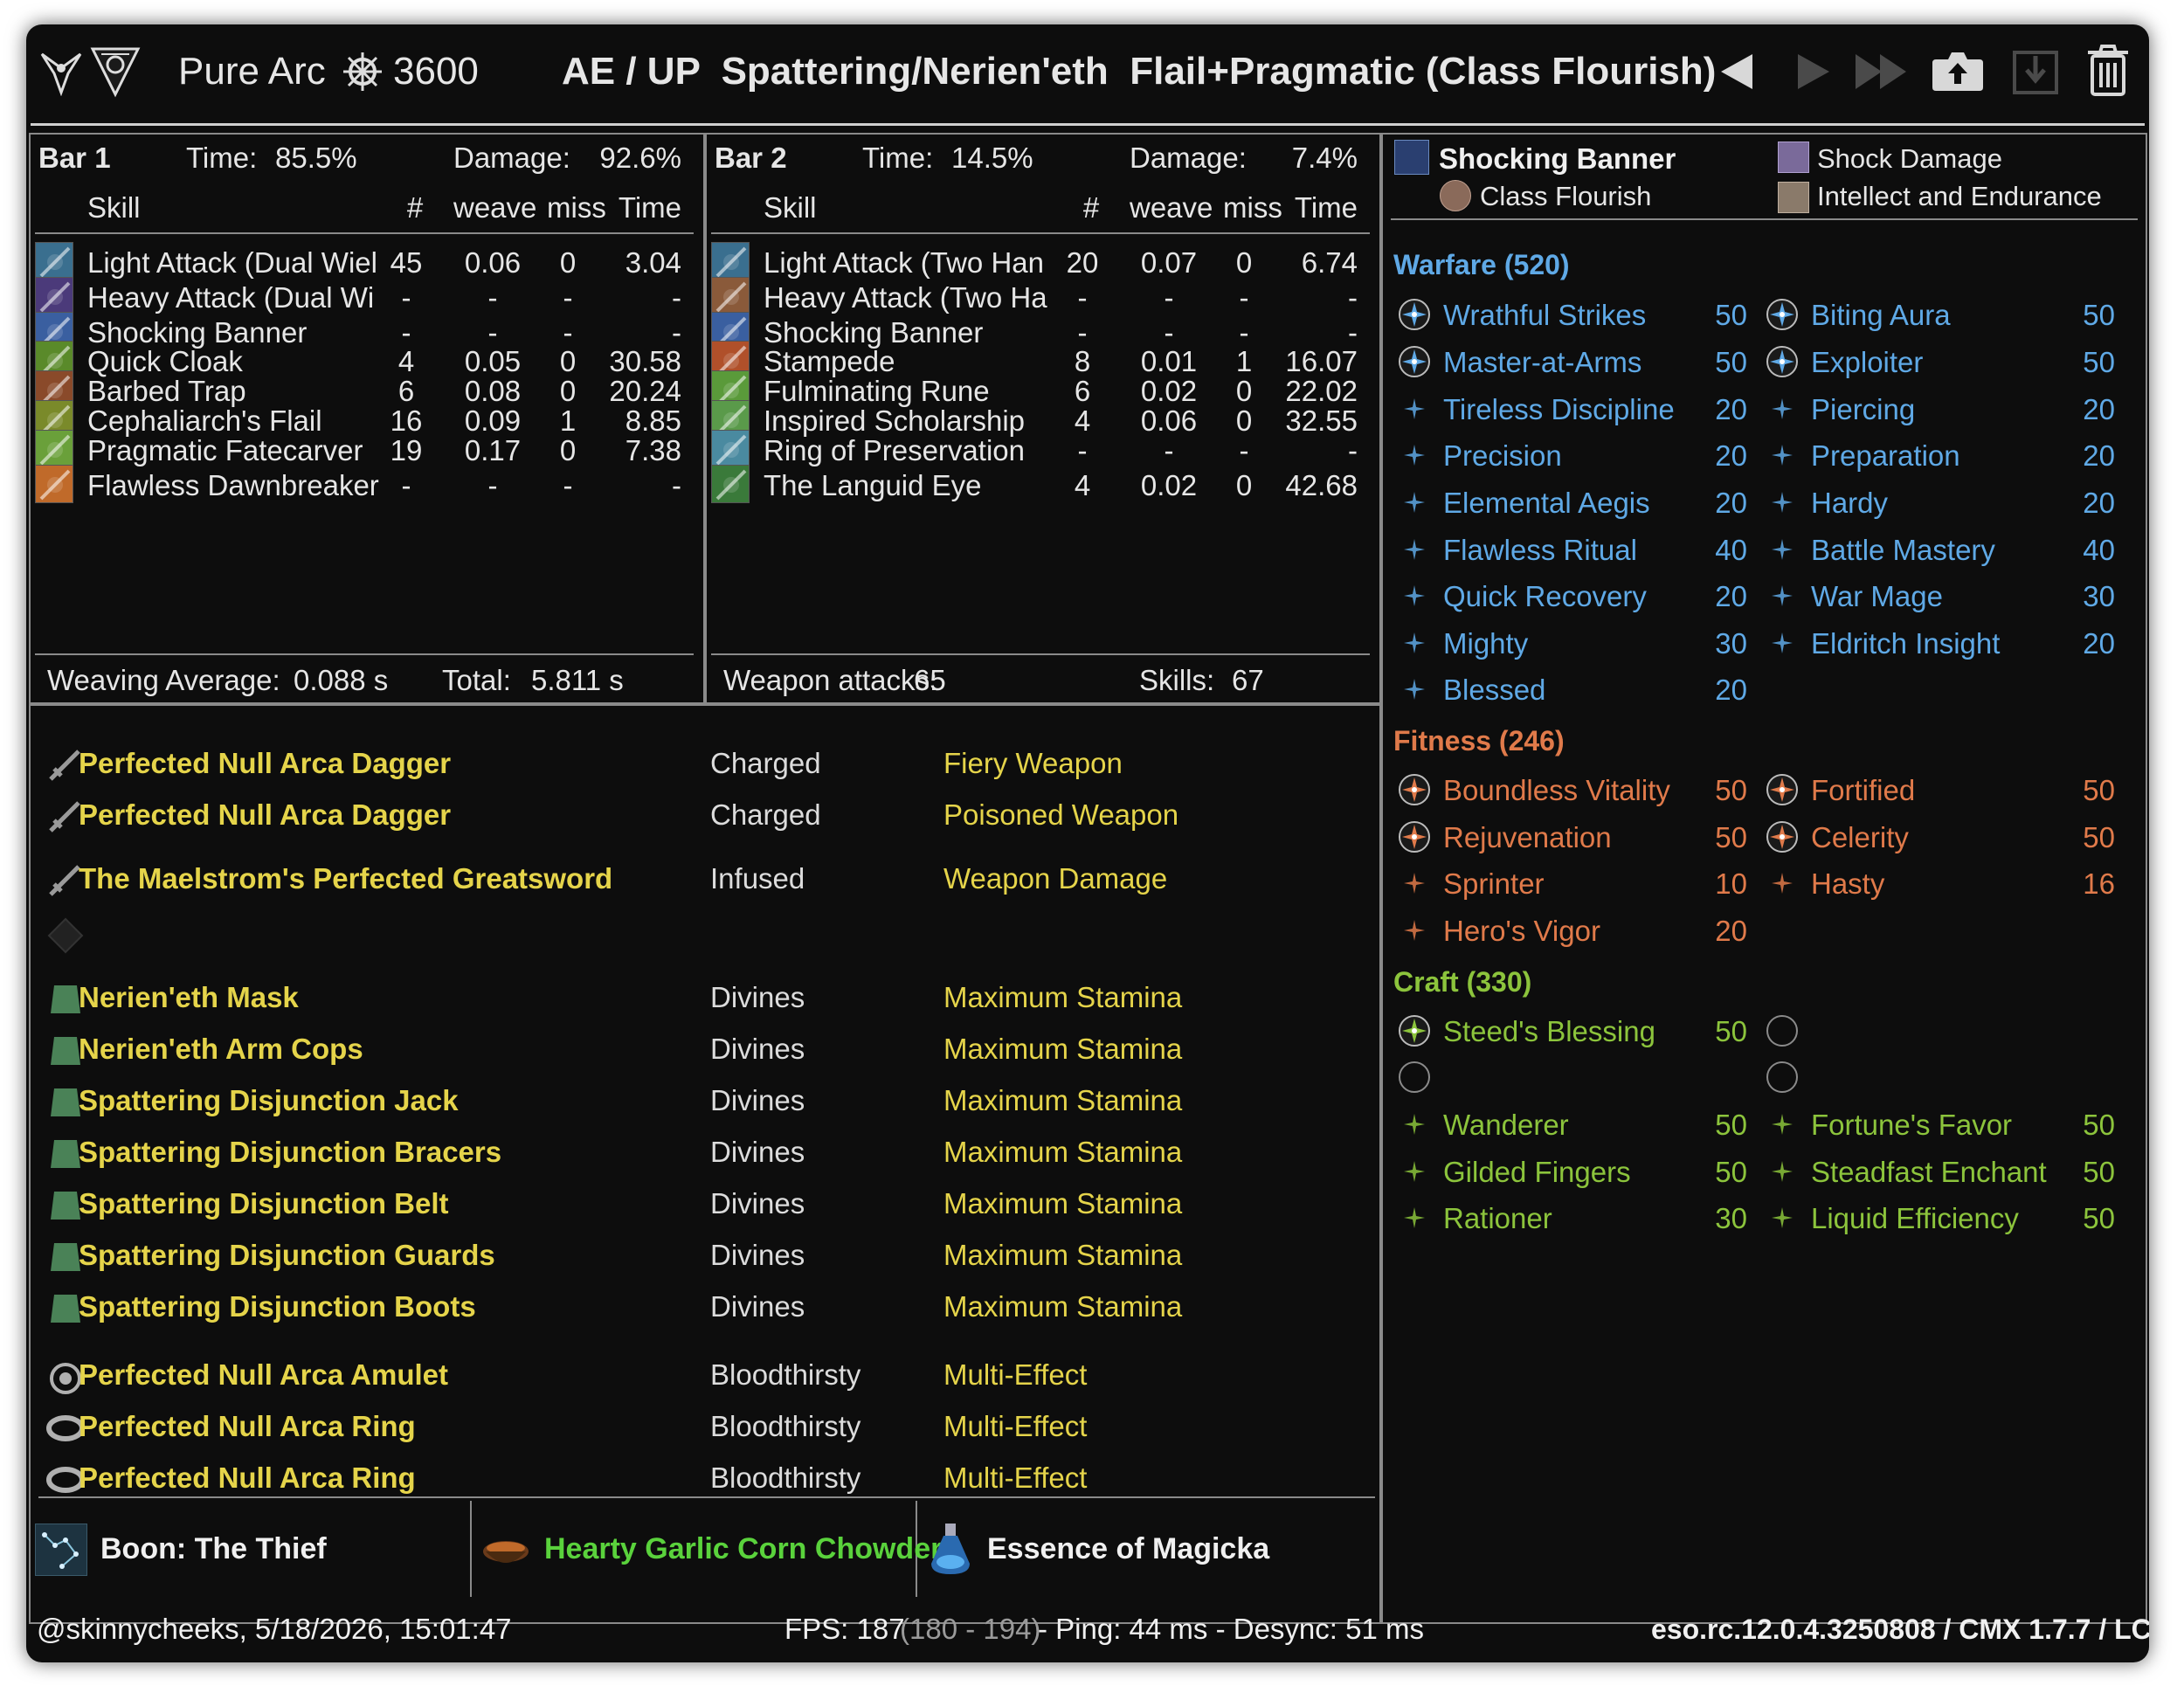 The height and width of the screenshot is (1686, 2184). What do you see at coordinates (653, 262) in the screenshot?
I see `skill-time: 3.04` at bounding box center [653, 262].